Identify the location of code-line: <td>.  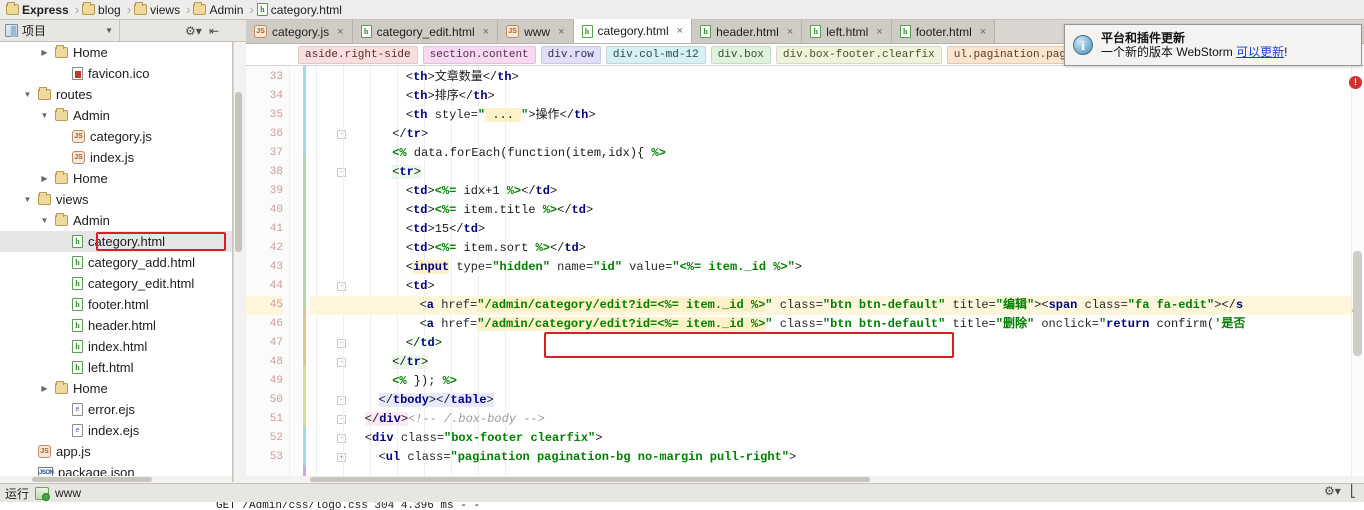
(372, 286).